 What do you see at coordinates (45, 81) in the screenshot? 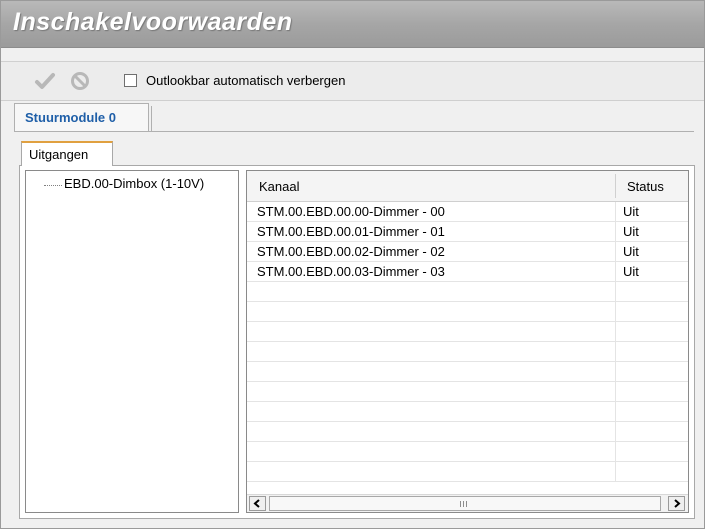
I see `checkmark-icon` at bounding box center [45, 81].